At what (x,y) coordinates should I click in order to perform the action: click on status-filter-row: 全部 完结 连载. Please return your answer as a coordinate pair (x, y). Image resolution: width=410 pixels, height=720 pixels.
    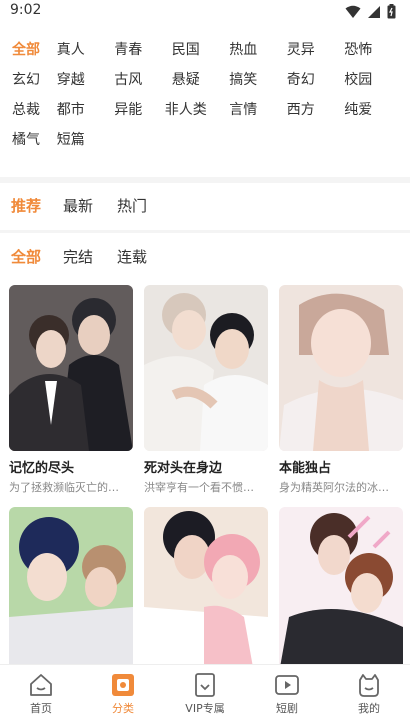
    Looking at the image, I should click on (85, 256).